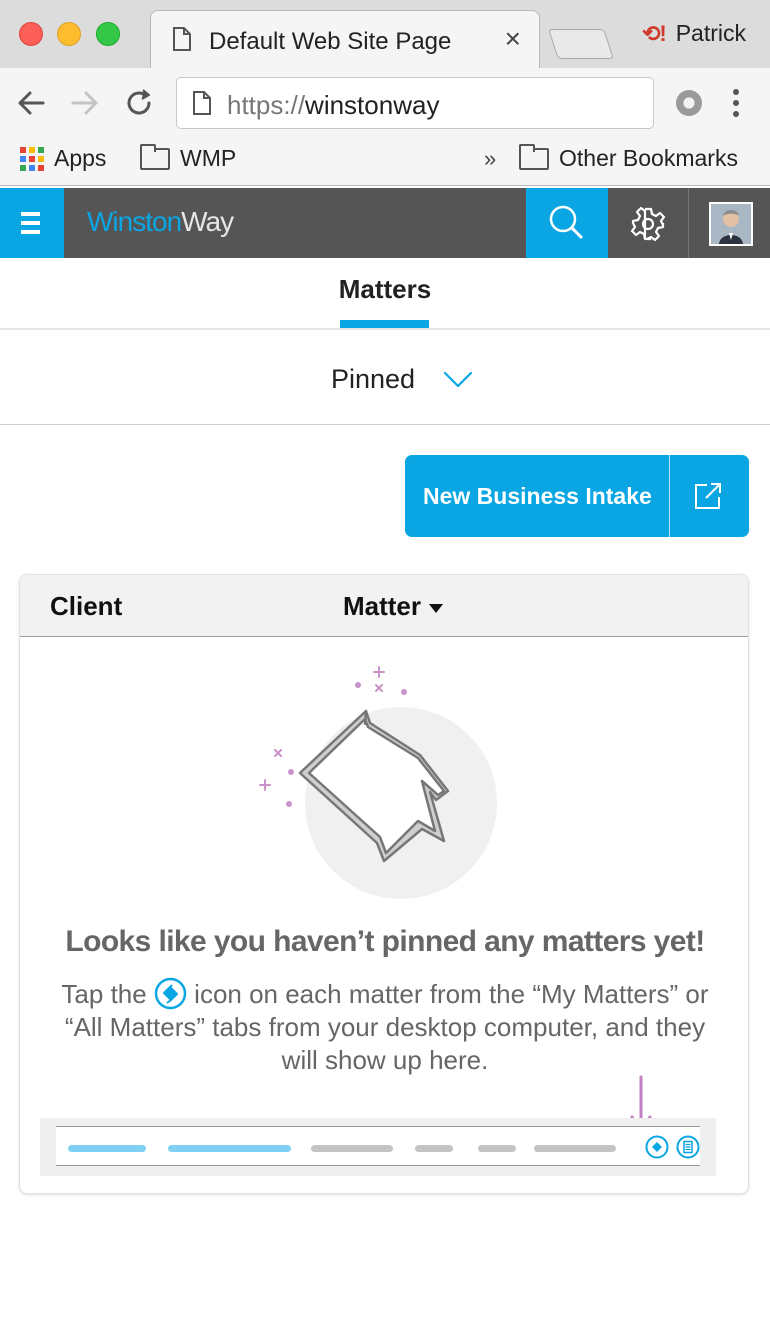 Image resolution: width=770 pixels, height=1322 pixels. I want to click on browser-menu-icon, so click(736, 103).